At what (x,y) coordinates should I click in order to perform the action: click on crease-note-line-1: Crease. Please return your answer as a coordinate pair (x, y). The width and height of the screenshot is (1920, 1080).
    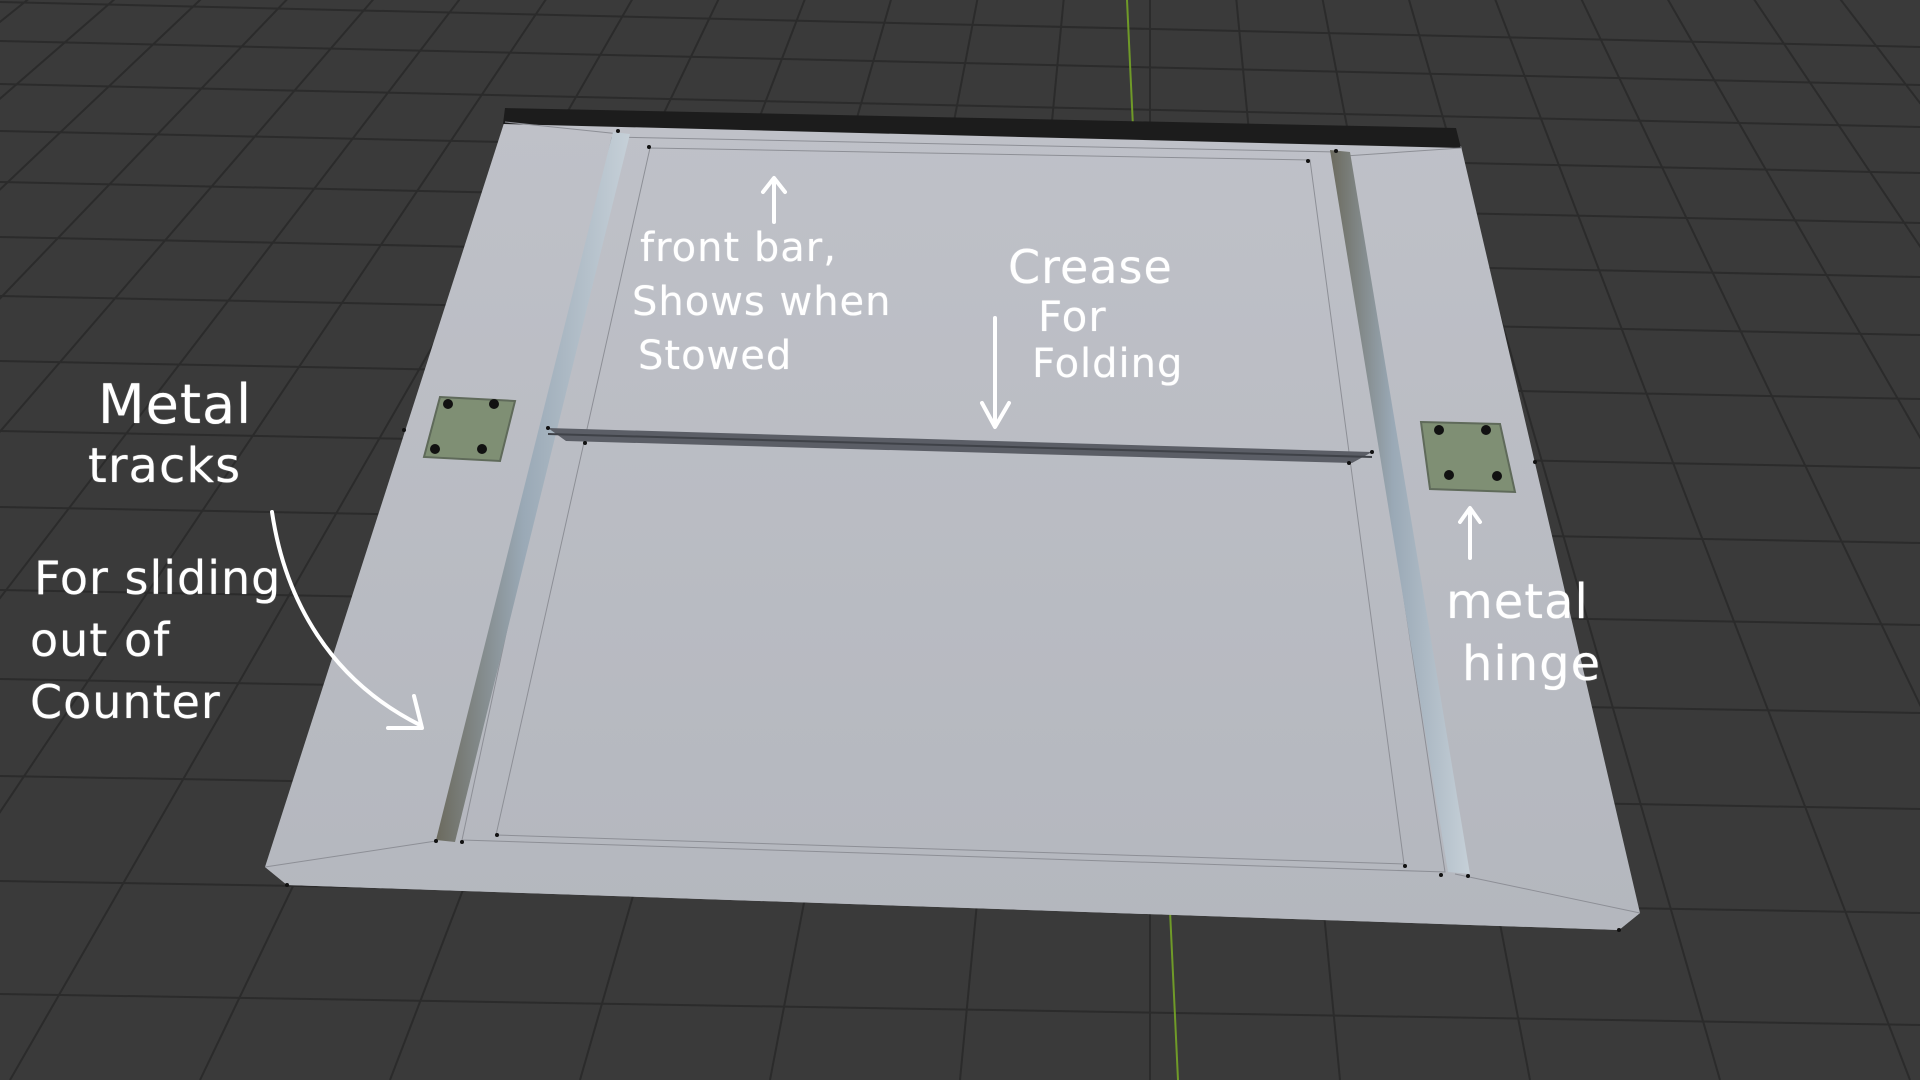
    Looking at the image, I should click on (1090, 267).